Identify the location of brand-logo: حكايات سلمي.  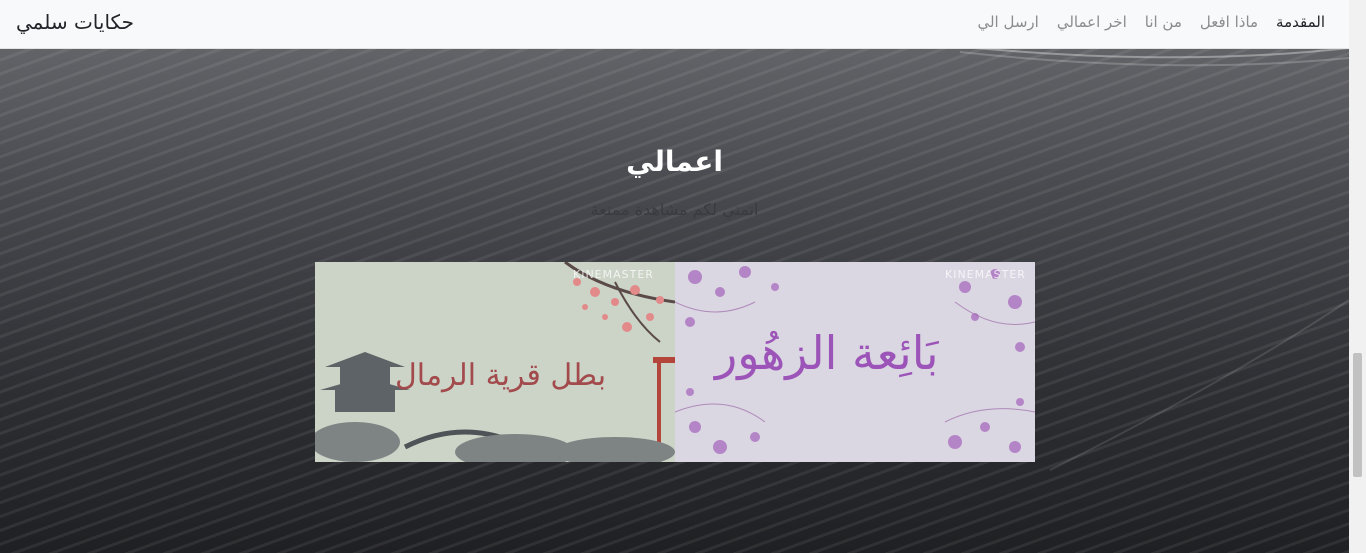
(75, 22).